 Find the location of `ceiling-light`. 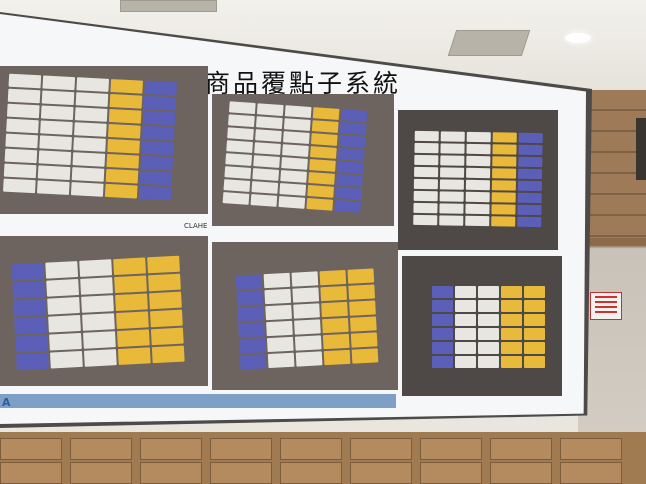

ceiling-light is located at coordinates (578, 38).